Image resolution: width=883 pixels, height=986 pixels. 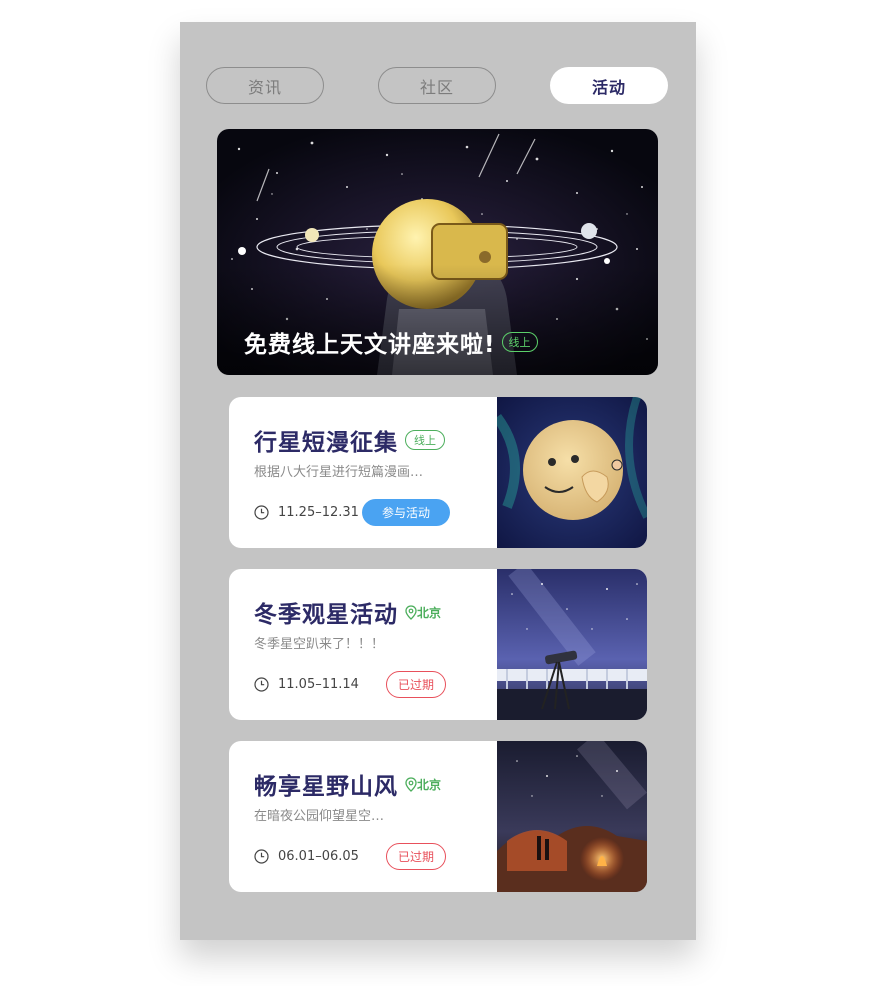 I want to click on event-thumbnail-moon, so click(x=572, y=472).